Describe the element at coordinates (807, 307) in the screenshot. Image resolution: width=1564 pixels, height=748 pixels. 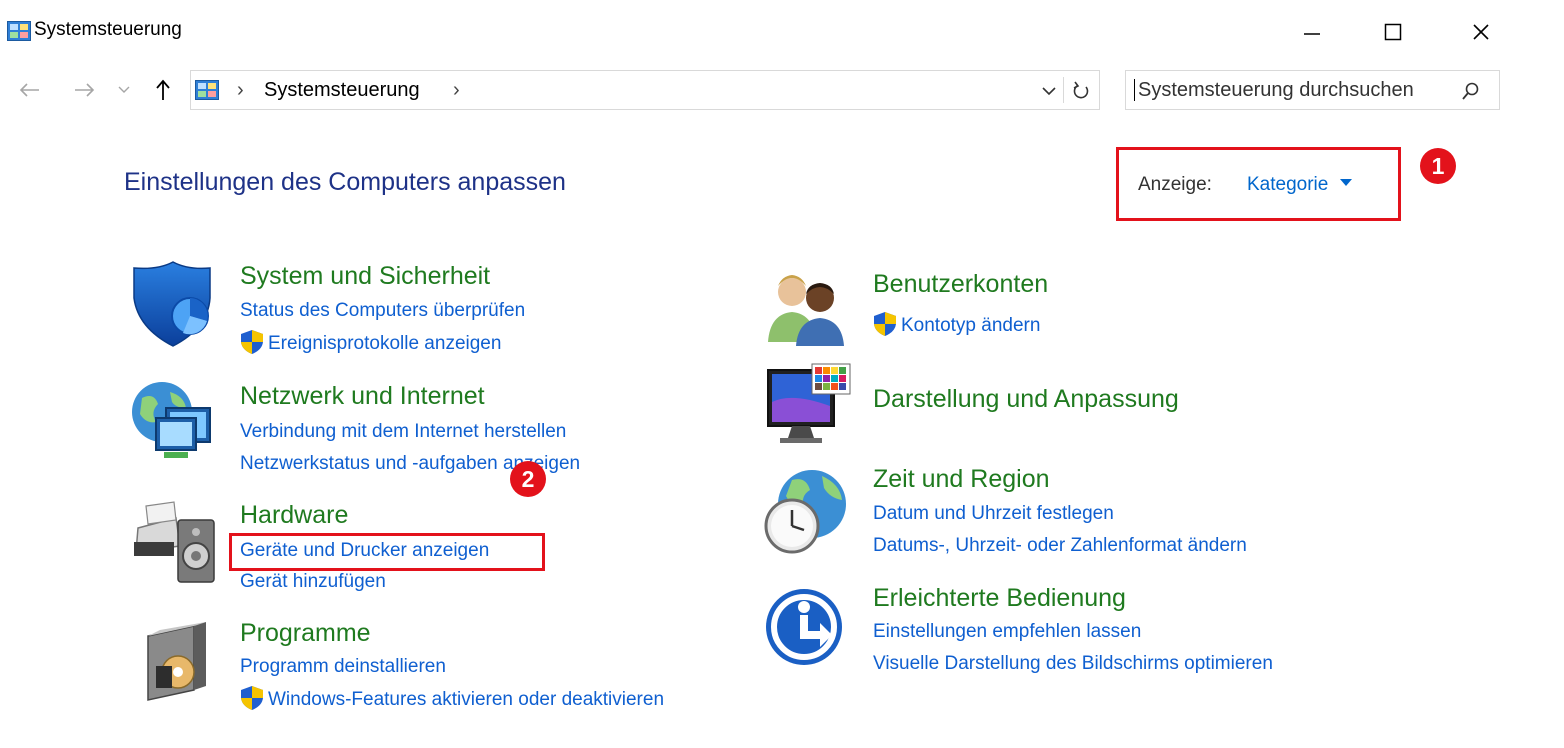
I see `user-accounts-icon` at that location.